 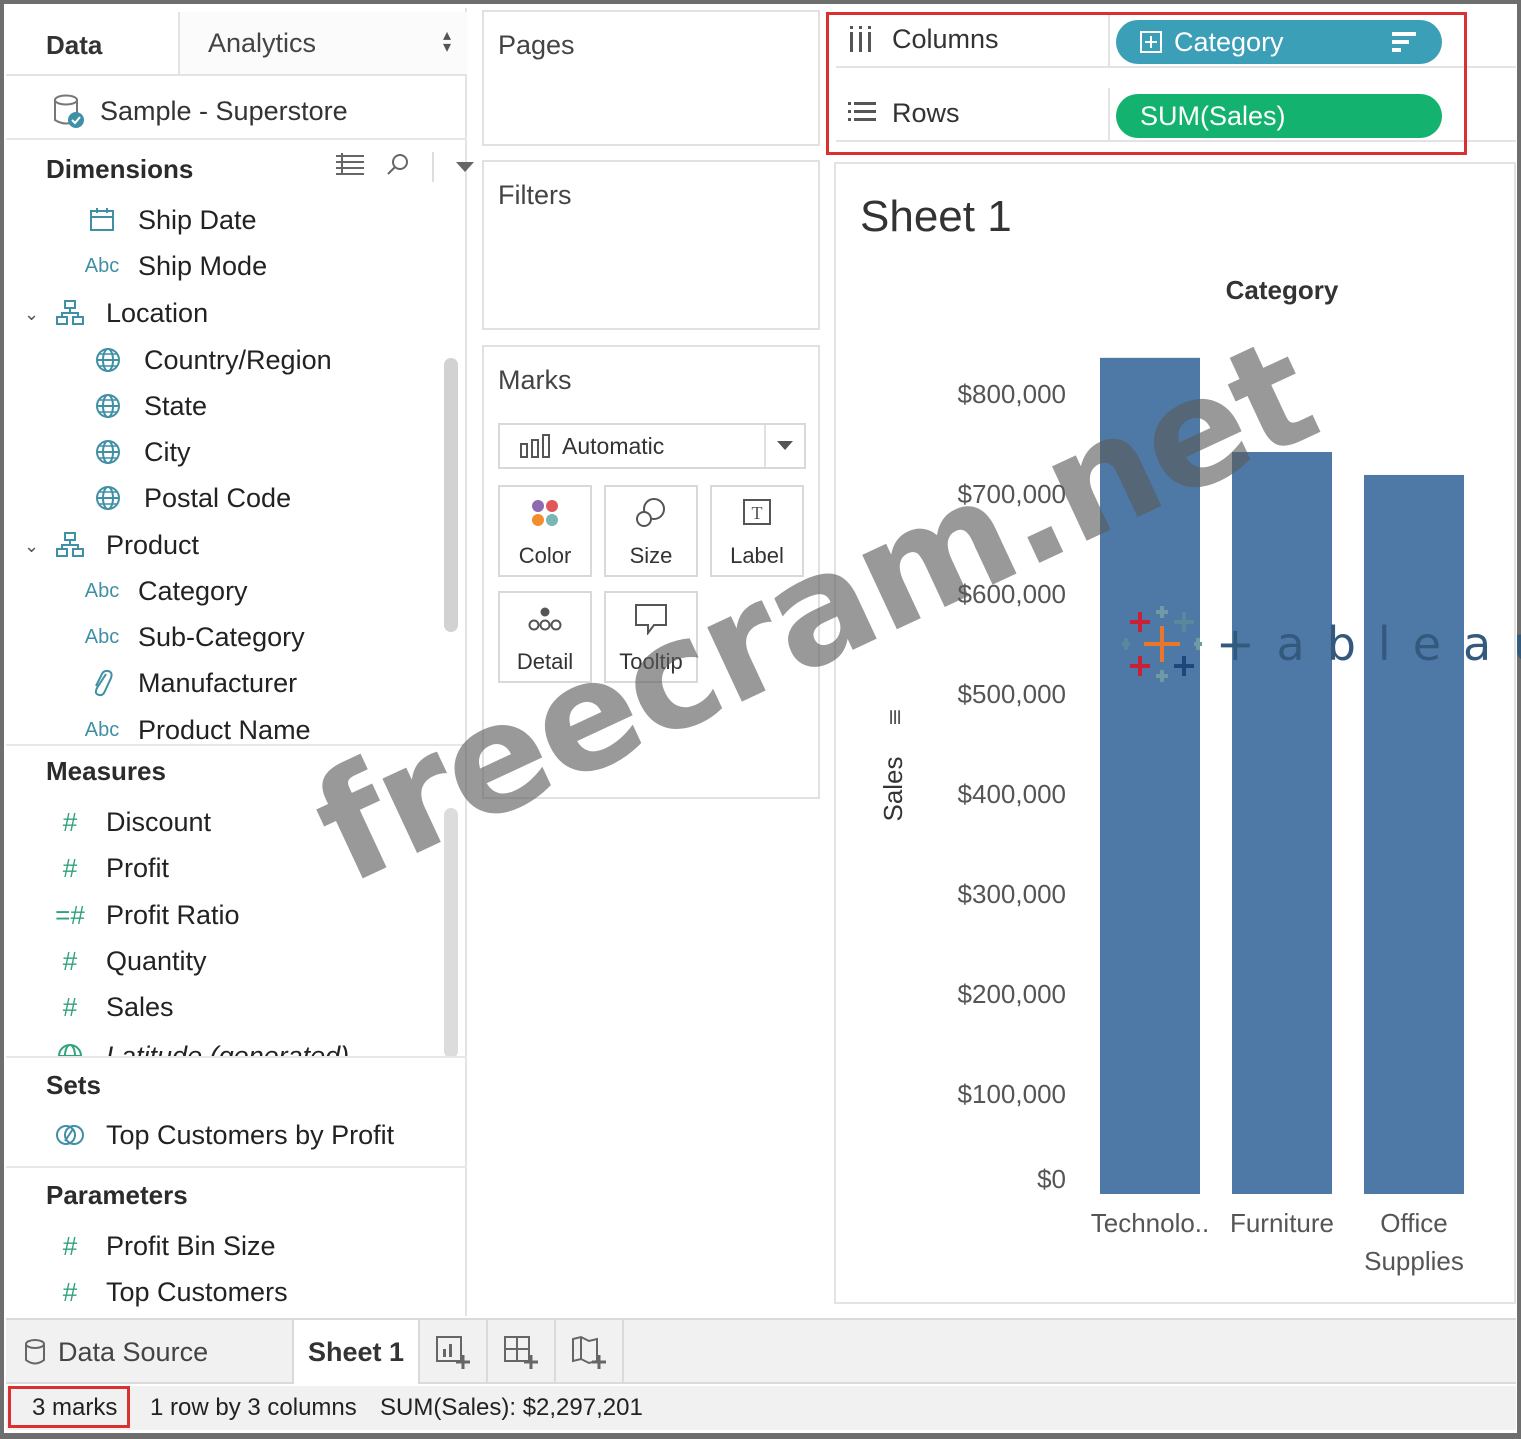 What do you see at coordinates (545, 513) in the screenshot?
I see `color-icon` at bounding box center [545, 513].